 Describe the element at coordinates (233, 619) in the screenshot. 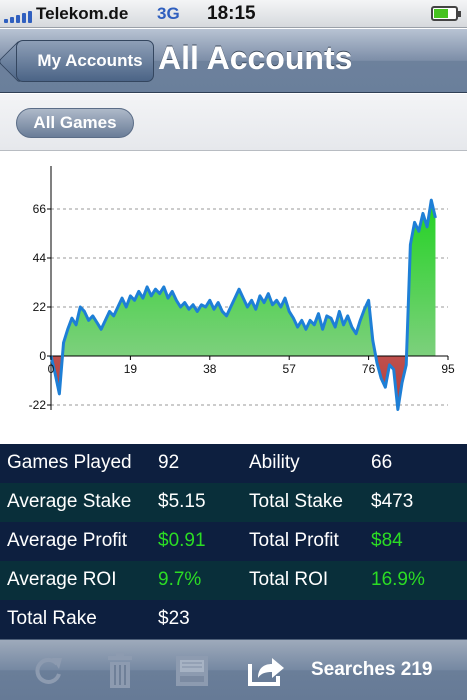

I see `stats-row-rake: Total Rake $23` at that location.